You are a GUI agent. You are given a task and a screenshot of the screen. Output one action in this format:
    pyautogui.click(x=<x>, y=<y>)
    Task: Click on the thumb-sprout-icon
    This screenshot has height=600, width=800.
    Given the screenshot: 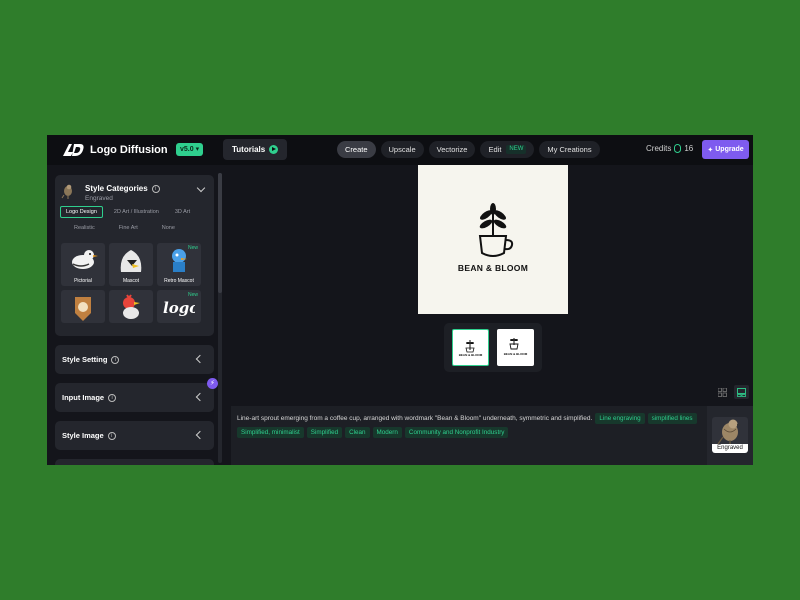 What is the action you would take?
    pyautogui.click(x=470, y=346)
    